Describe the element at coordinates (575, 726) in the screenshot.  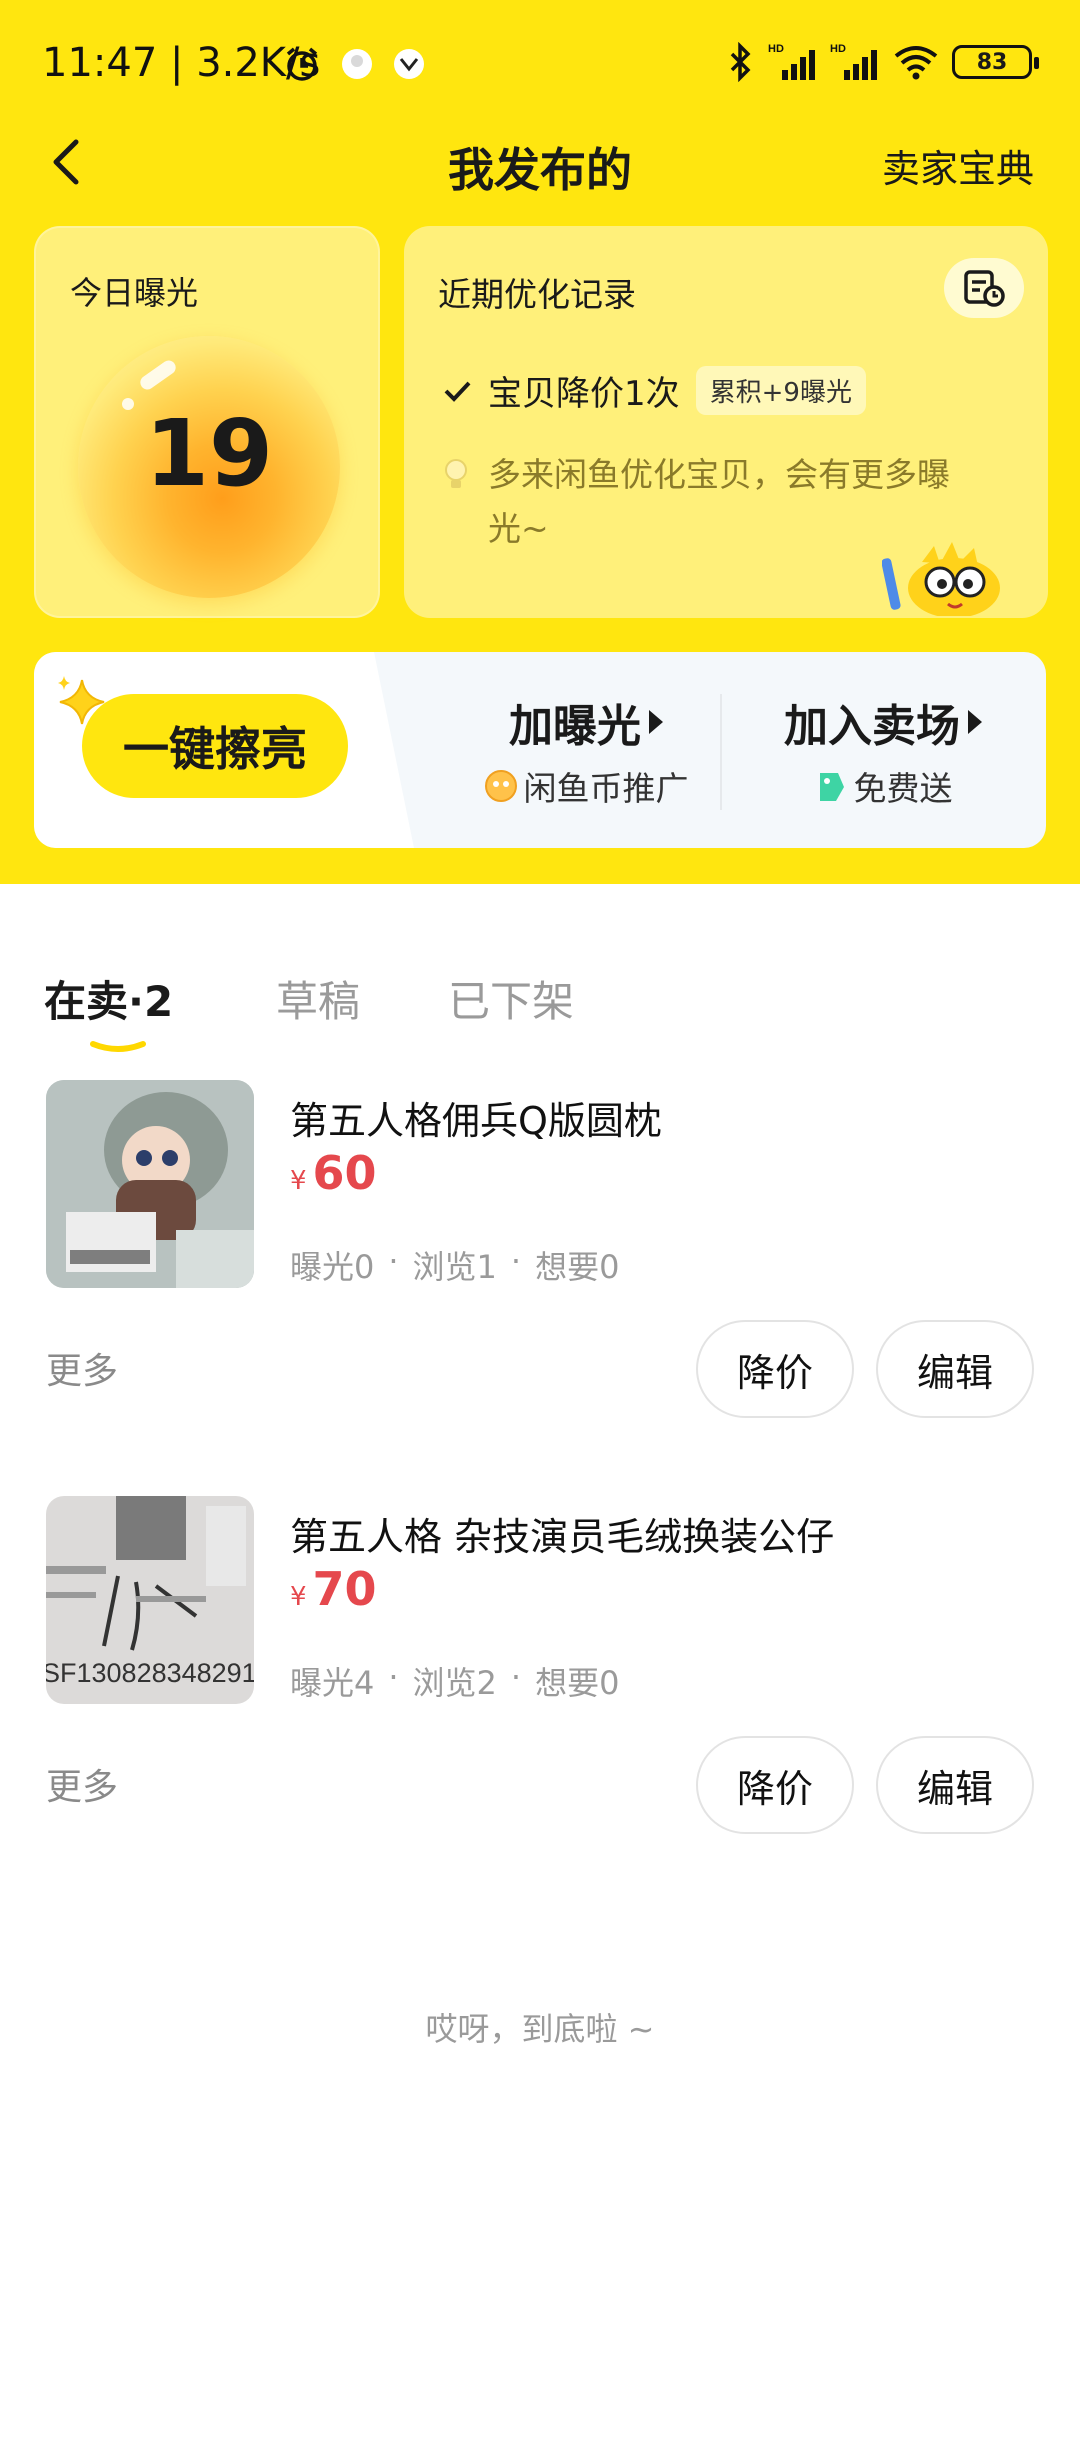
I see `add-exposure-label: 加曝光` at that location.